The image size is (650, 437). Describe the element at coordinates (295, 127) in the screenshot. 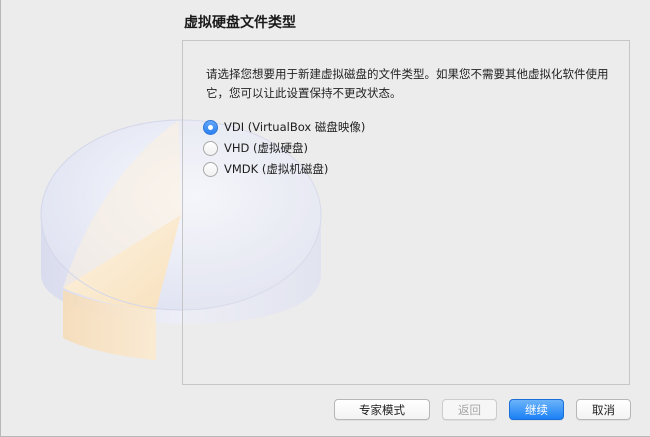

I see `option-label: VDI (VirtualBox 磁盘映像)` at that location.